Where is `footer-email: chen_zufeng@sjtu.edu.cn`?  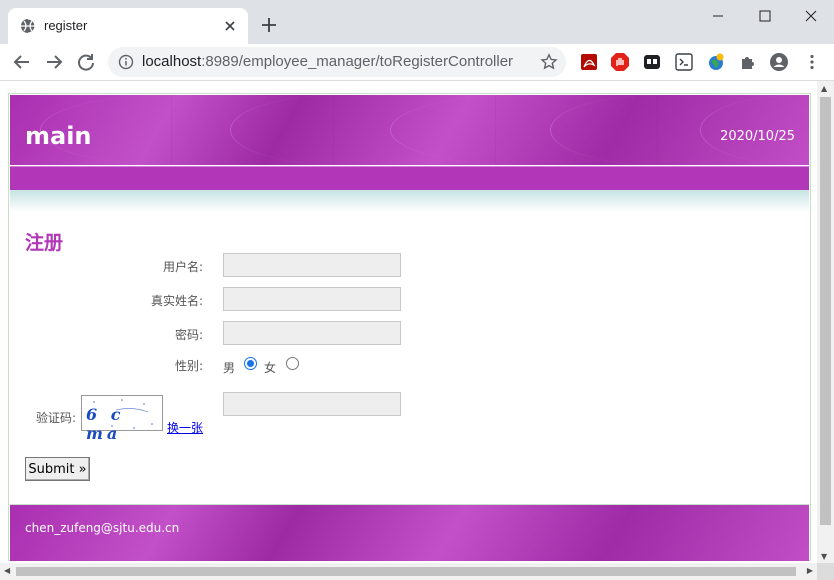
footer-email: chen_zufeng@sjtu.edu.cn is located at coordinates (102, 528).